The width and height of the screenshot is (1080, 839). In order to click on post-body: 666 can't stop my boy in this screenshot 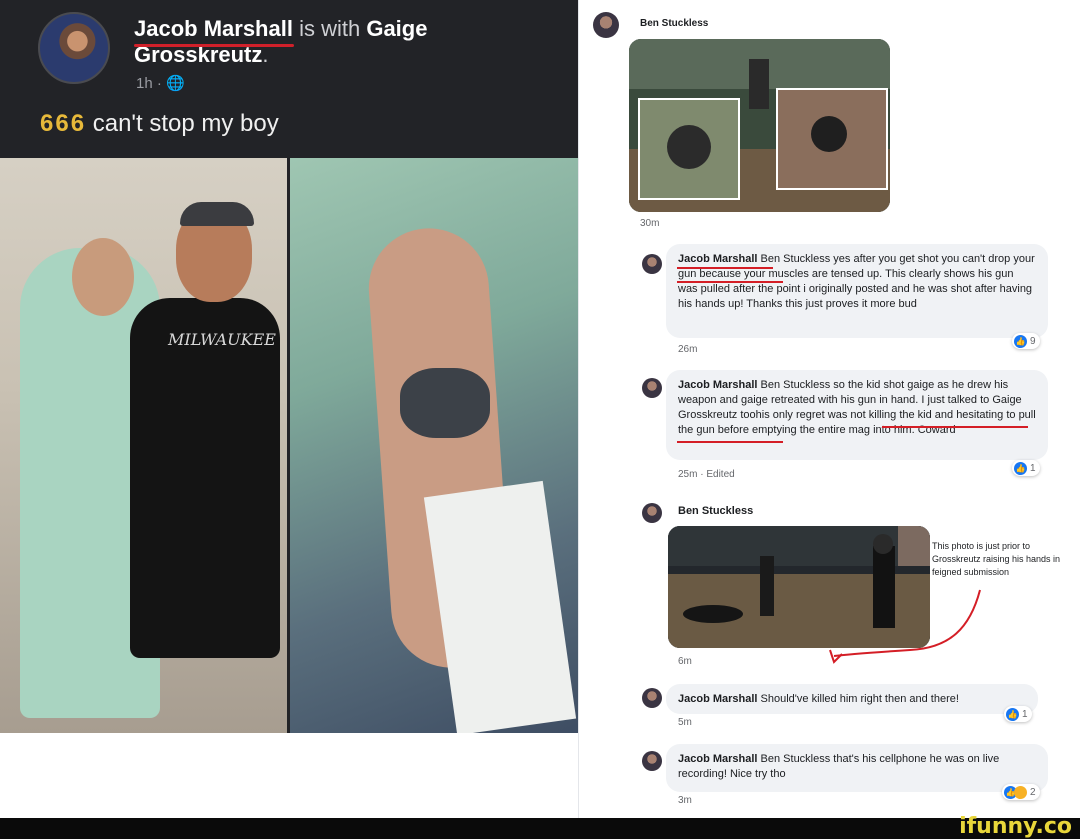, I will do `click(159, 124)`.